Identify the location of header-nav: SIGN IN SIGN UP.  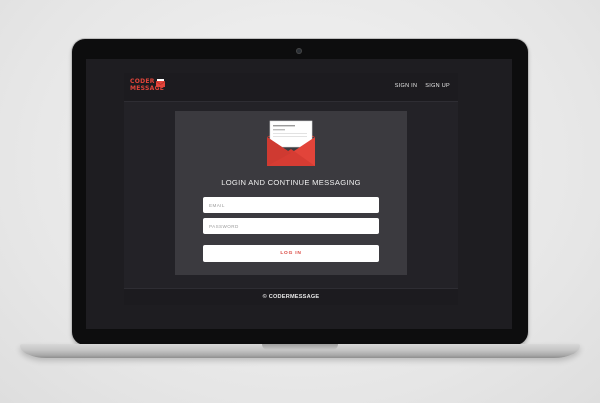
(422, 86).